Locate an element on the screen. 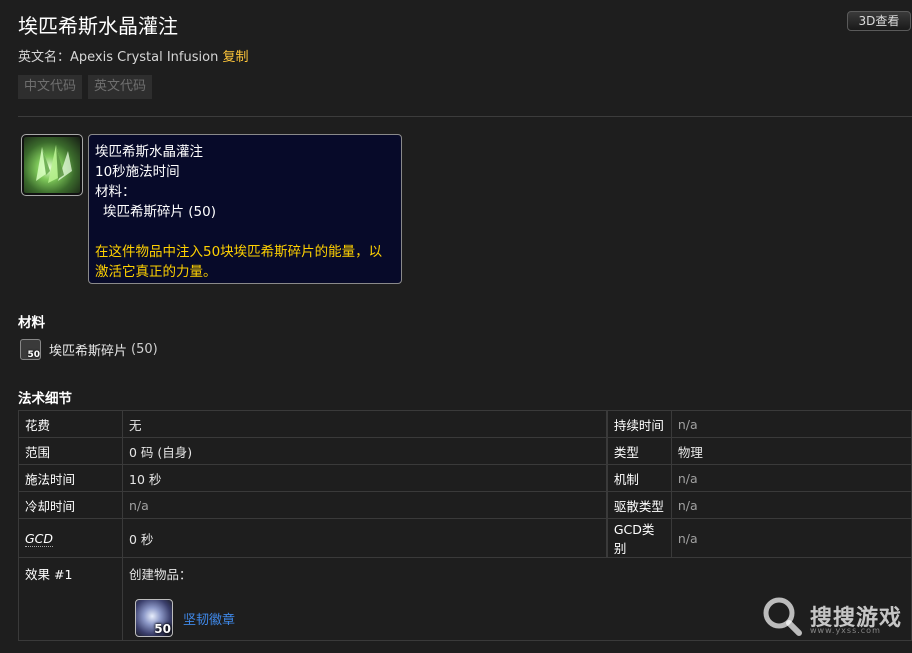 The image size is (912, 653). english-name-label: 英文名： is located at coordinates (44, 57).